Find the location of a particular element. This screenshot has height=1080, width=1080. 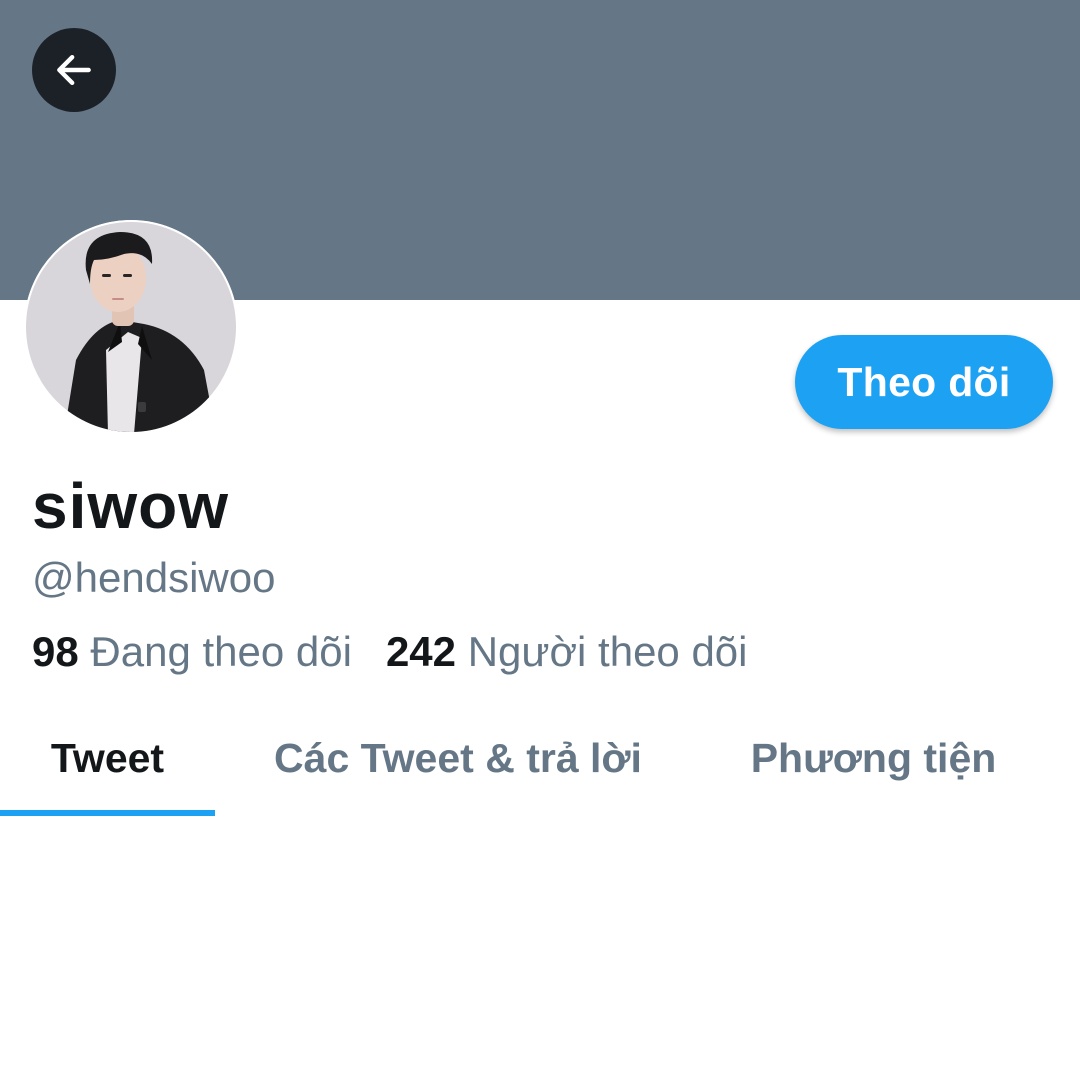

following-stat: 98 Đang theo dõi is located at coordinates (192, 652).